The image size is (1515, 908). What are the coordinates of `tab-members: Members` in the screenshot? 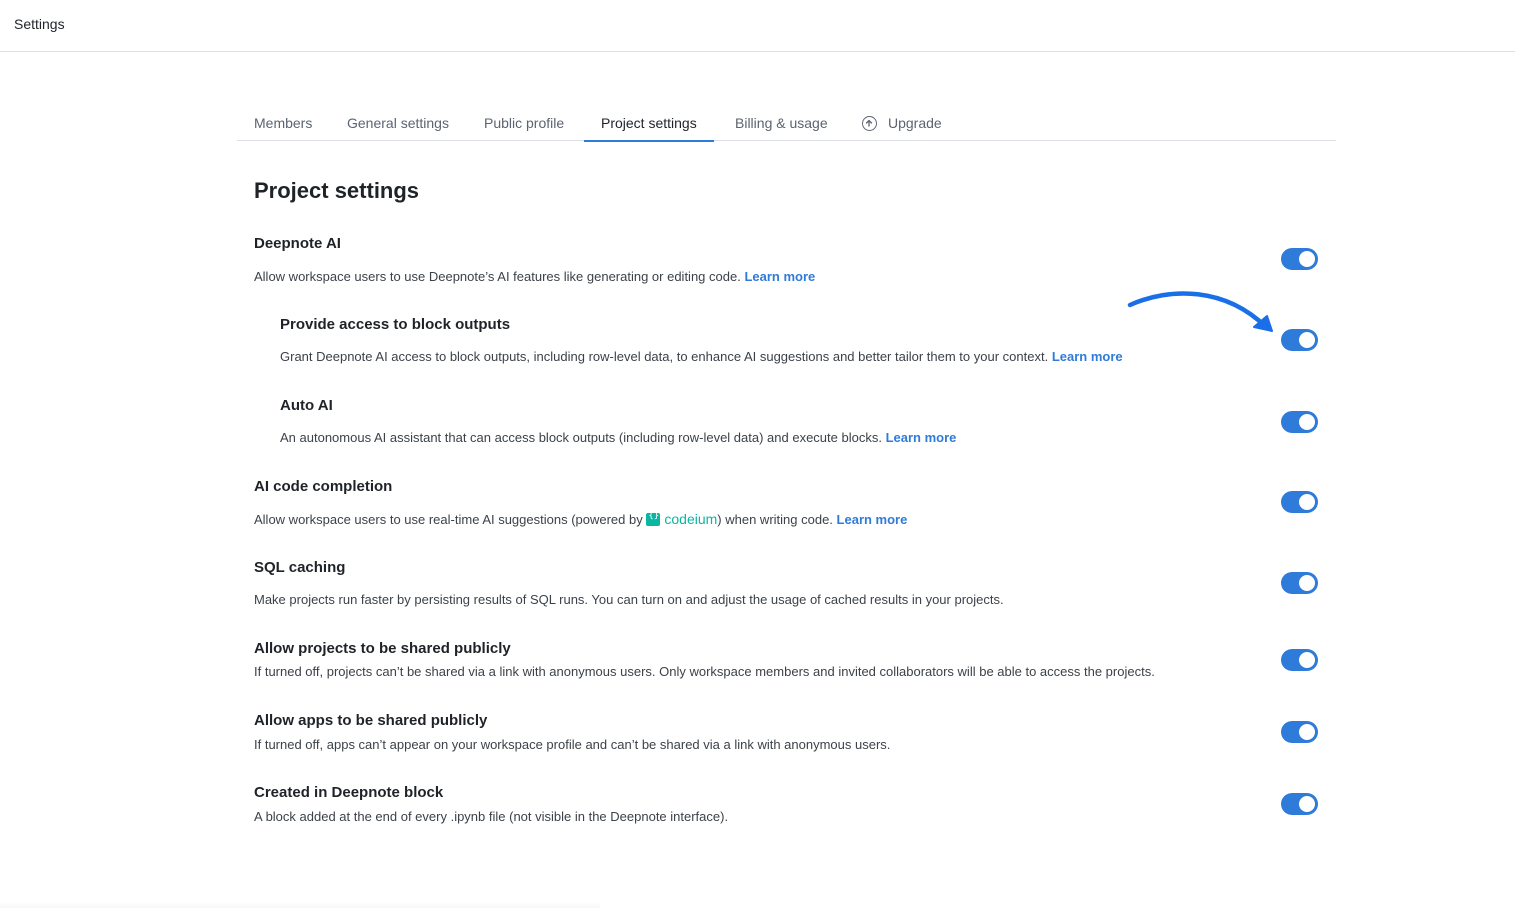 It's located at (283, 122).